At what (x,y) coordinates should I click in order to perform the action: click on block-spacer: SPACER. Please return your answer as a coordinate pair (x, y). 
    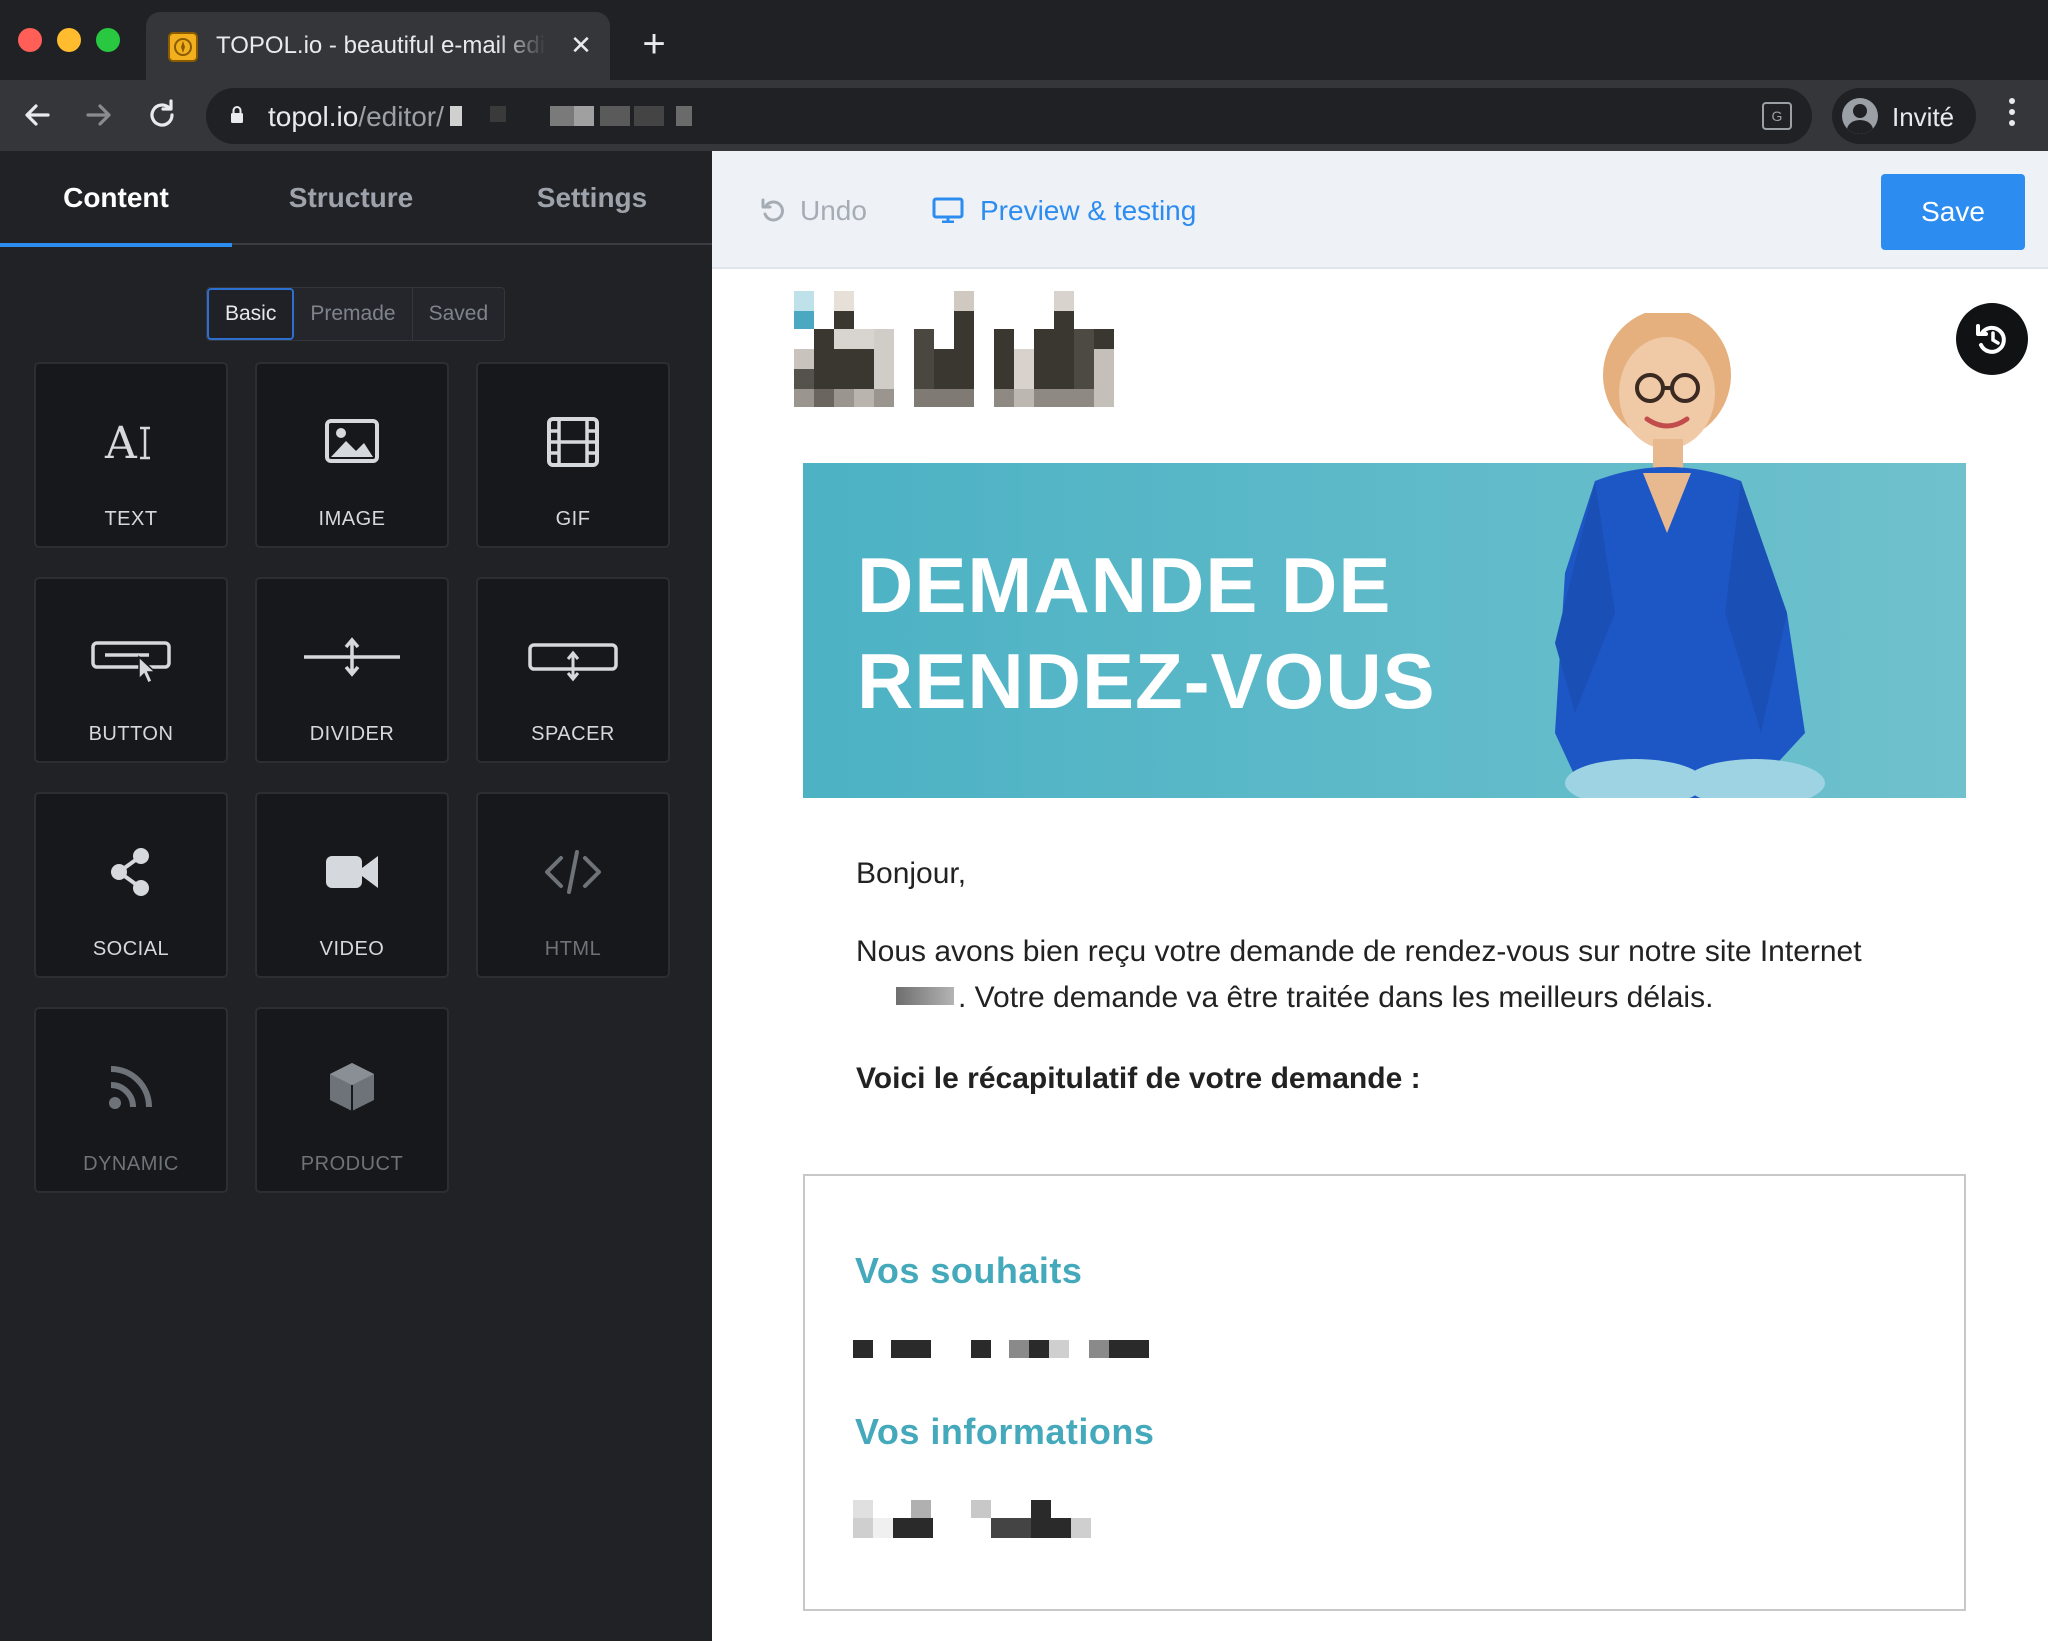
    Looking at the image, I should click on (573, 670).